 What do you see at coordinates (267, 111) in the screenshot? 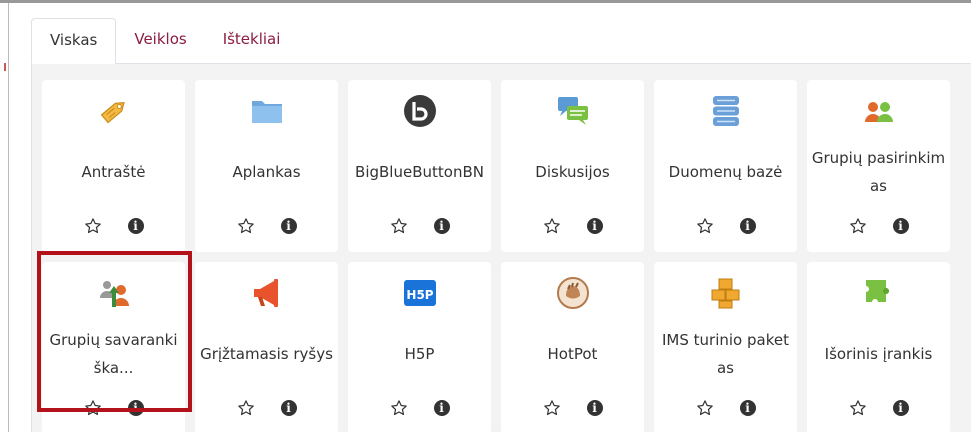
I see `folder-icon` at bounding box center [267, 111].